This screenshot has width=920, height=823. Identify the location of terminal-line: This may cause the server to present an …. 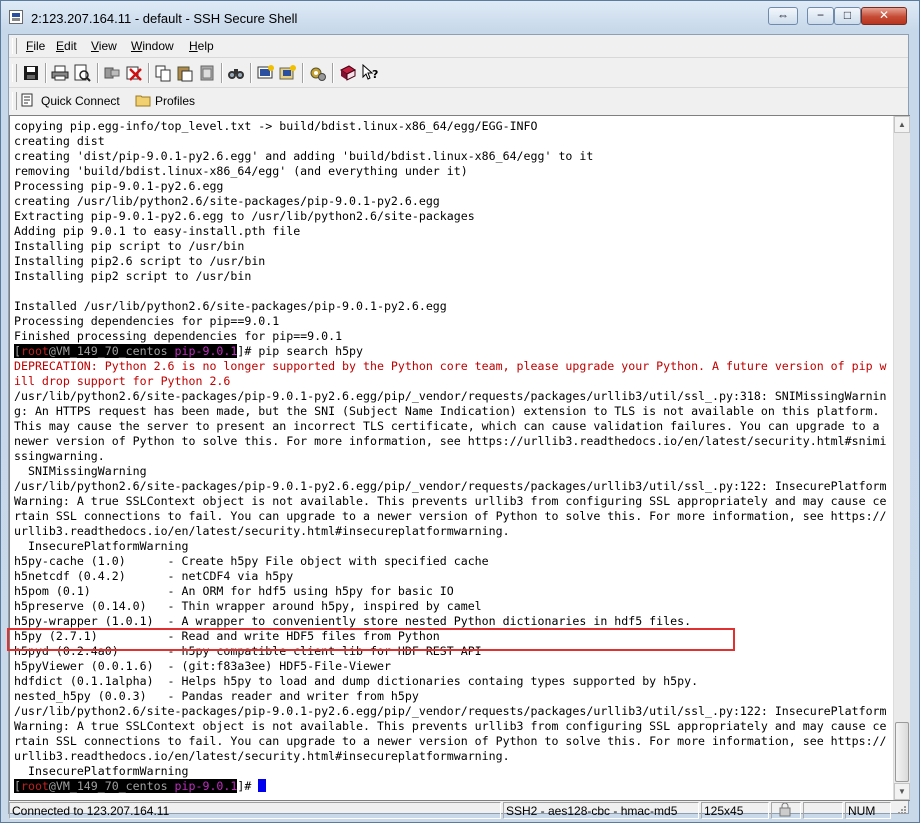
(447, 426).